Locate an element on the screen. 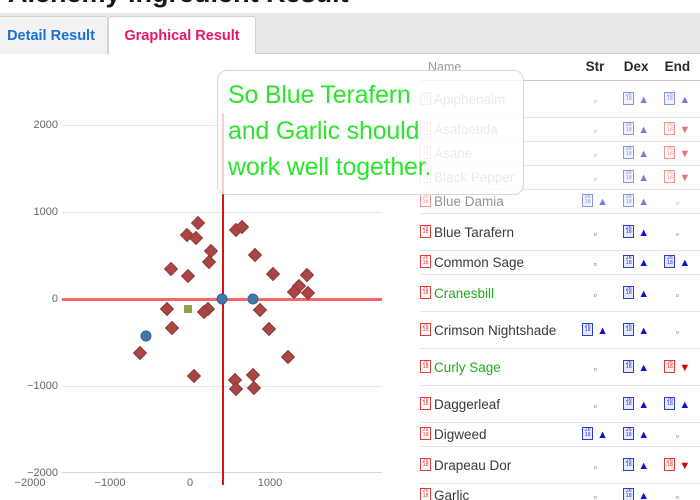 The width and height of the screenshot is (700, 500). ingredient-name-label: Asane is located at coordinates (453, 153).